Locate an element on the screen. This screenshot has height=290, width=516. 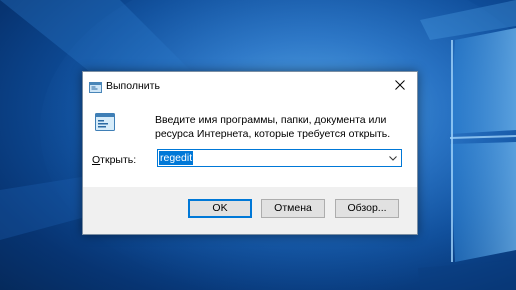
open-label-rest: ткрыть: is located at coordinates (118, 160).